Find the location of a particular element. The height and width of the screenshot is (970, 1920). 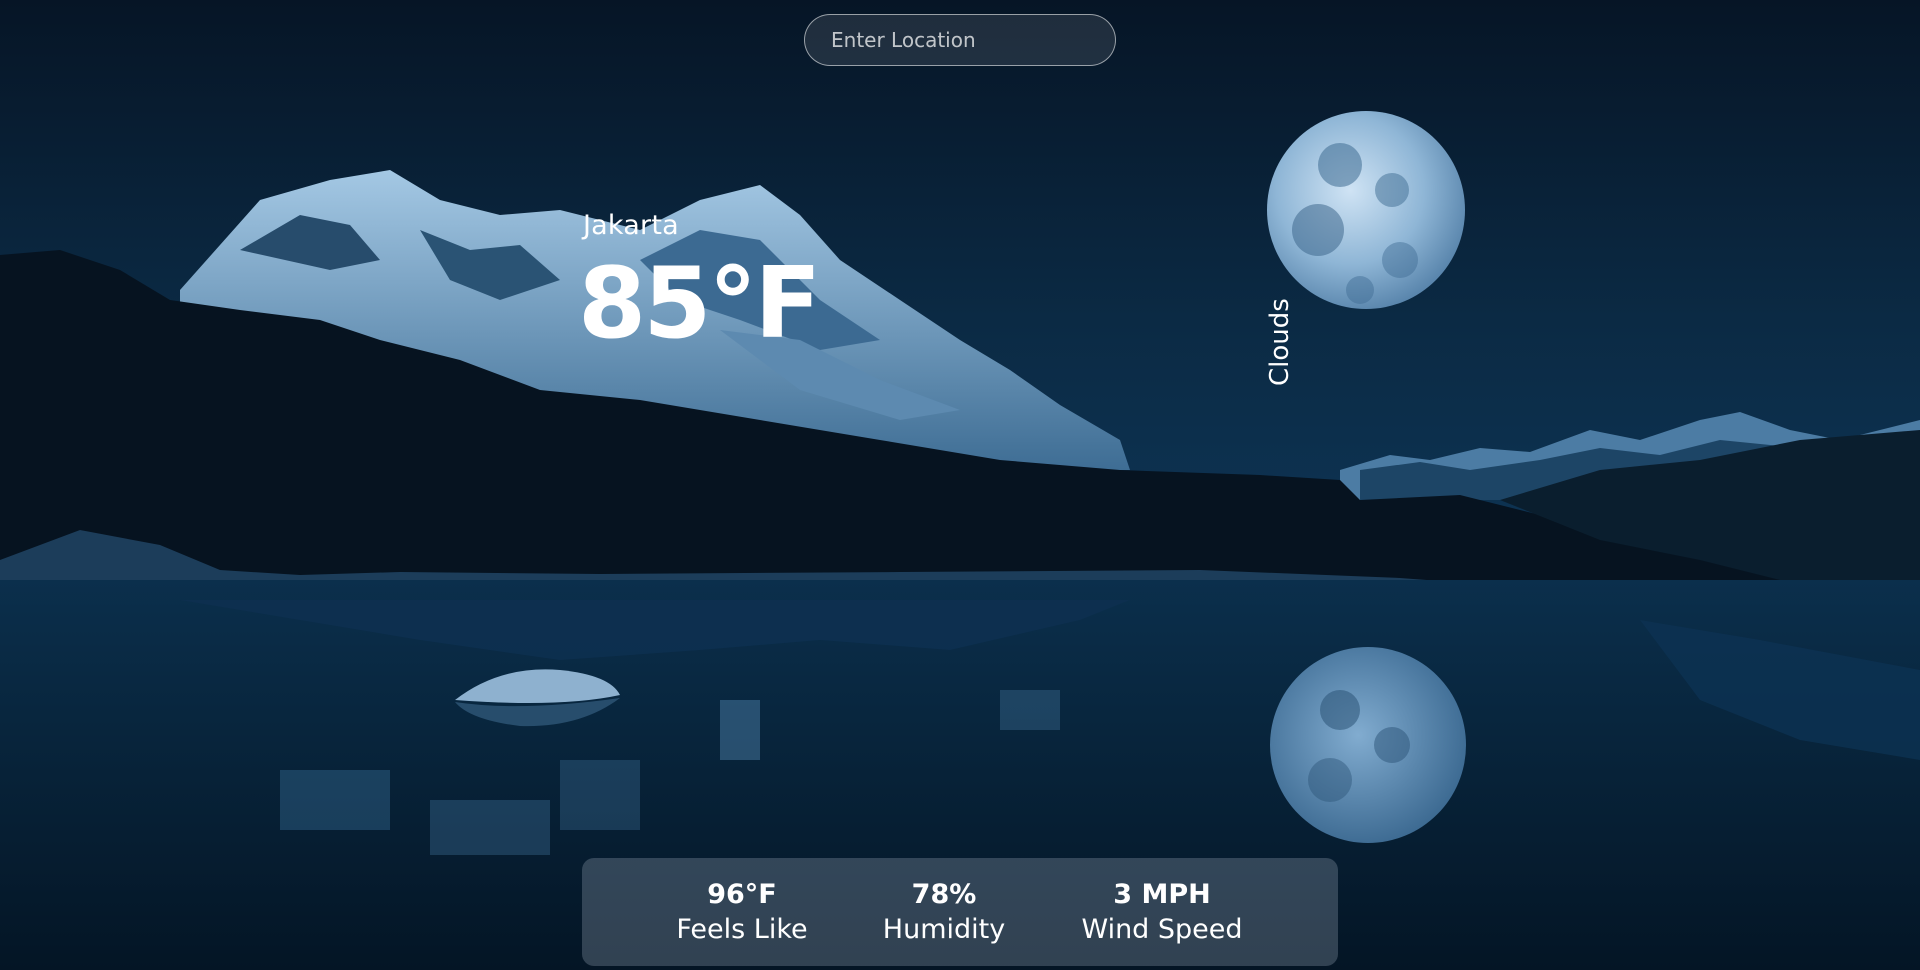

wind-speed-value: 3 MPH is located at coordinates (1162, 894).